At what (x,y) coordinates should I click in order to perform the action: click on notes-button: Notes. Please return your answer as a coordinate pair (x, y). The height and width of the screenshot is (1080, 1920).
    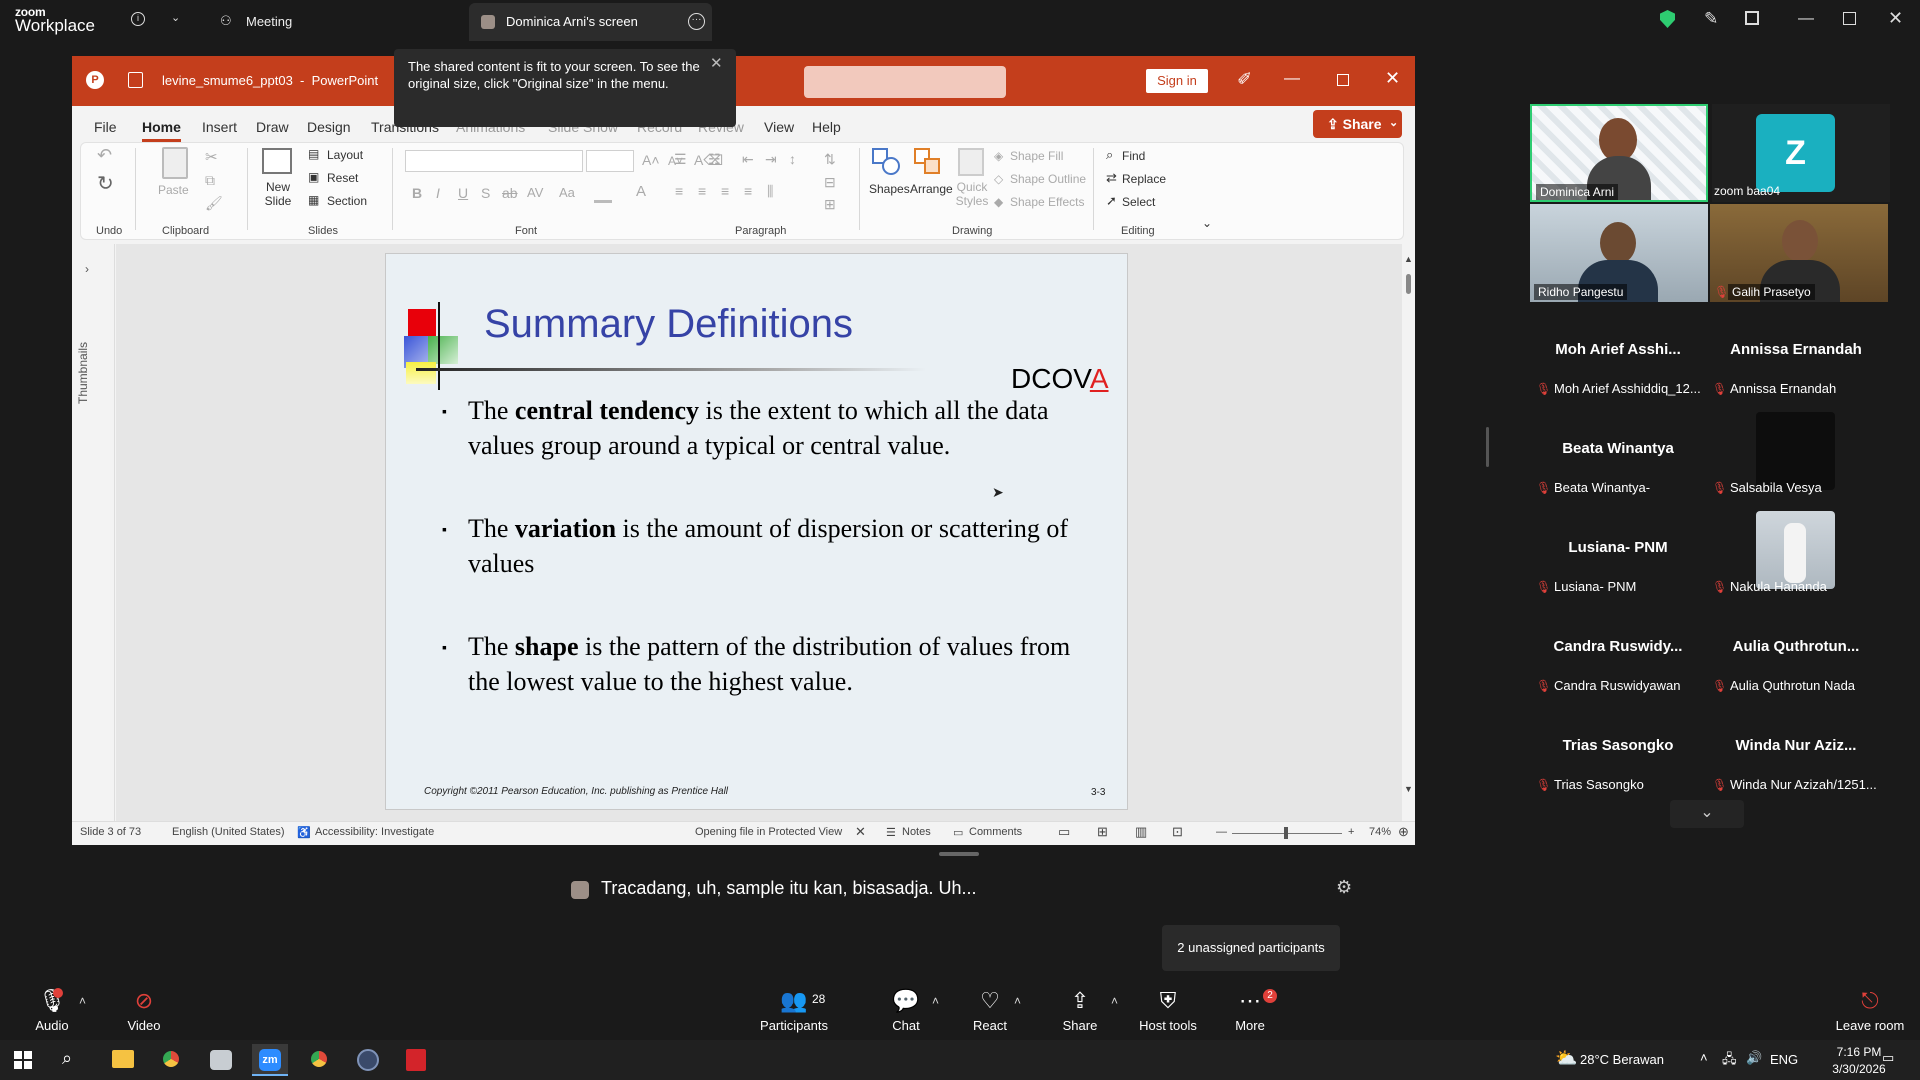
    Looking at the image, I should click on (916, 832).